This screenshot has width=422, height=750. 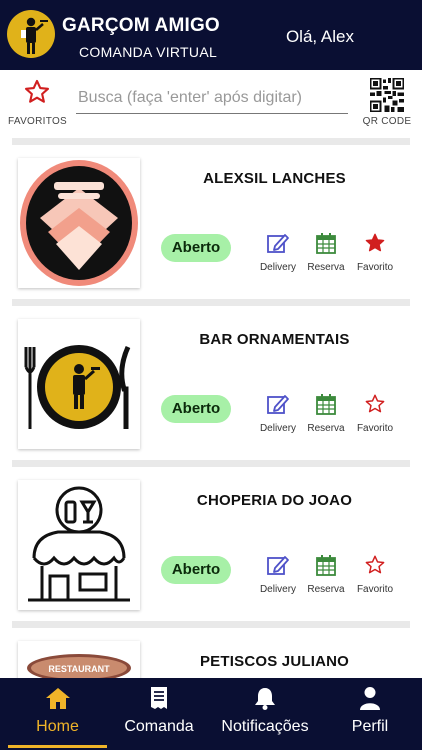 I want to click on nav-perfil: Perfil, so click(x=370, y=711).